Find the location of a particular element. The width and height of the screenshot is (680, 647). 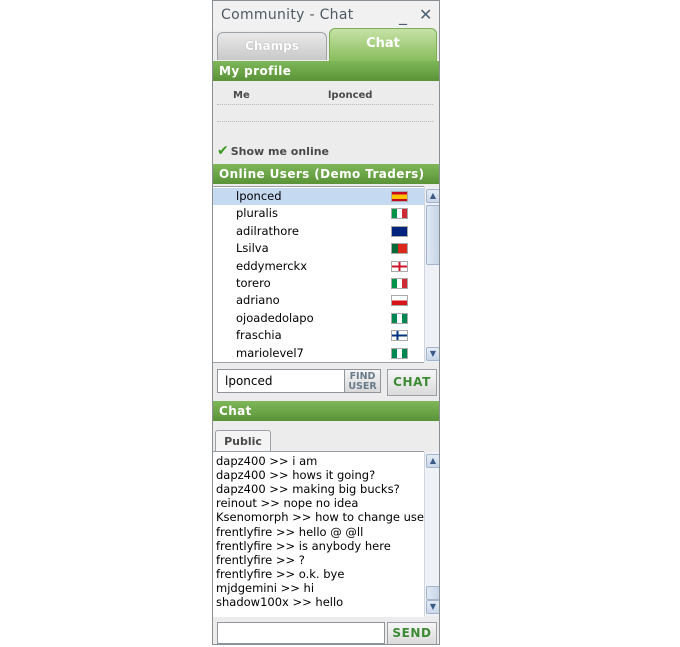

chat-scrollbar: ▲ ▼ is located at coordinates (431, 534).